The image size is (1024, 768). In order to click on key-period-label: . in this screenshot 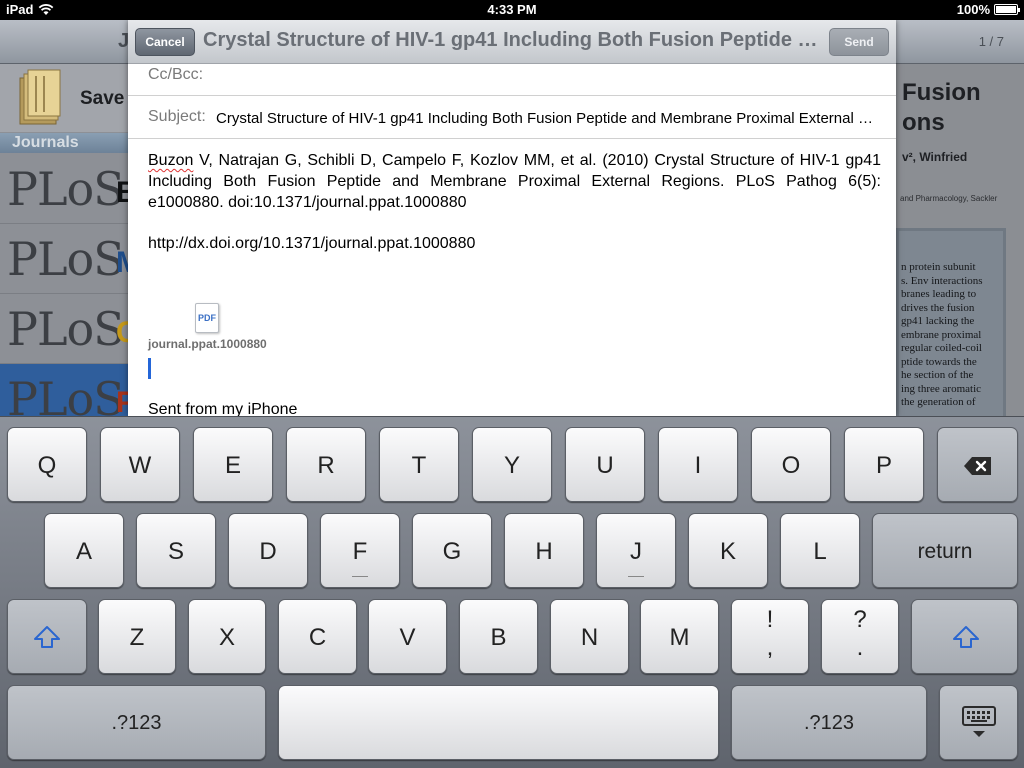, I will do `click(860, 647)`.